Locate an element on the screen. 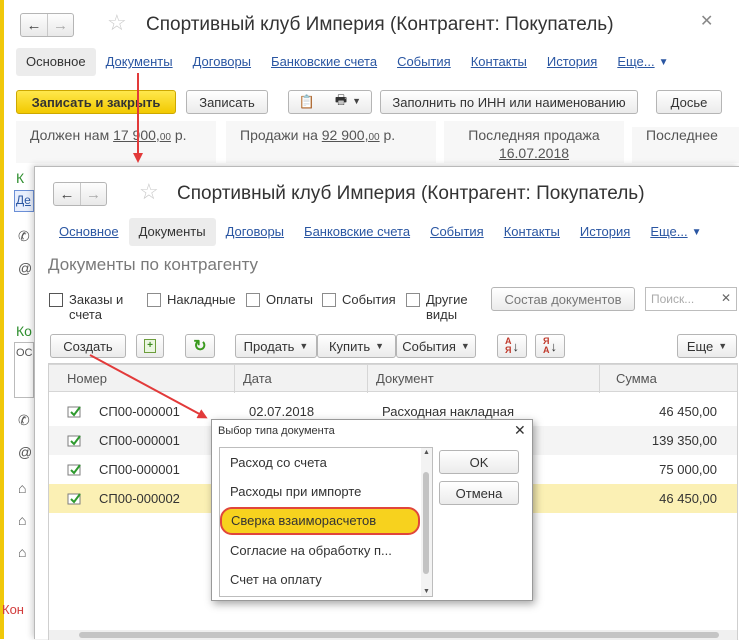 Image resolution: width=739 pixels, height=640 pixels. annotation-arrows is located at coordinates (148, 246).